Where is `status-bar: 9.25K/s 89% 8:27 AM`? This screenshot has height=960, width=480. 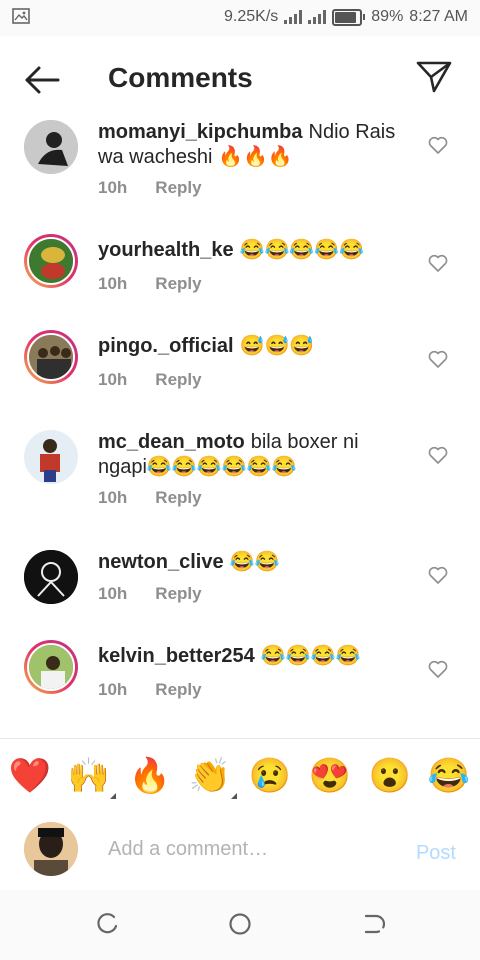
status-bar: 9.25K/s 89% 8:27 AM is located at coordinates (240, 18).